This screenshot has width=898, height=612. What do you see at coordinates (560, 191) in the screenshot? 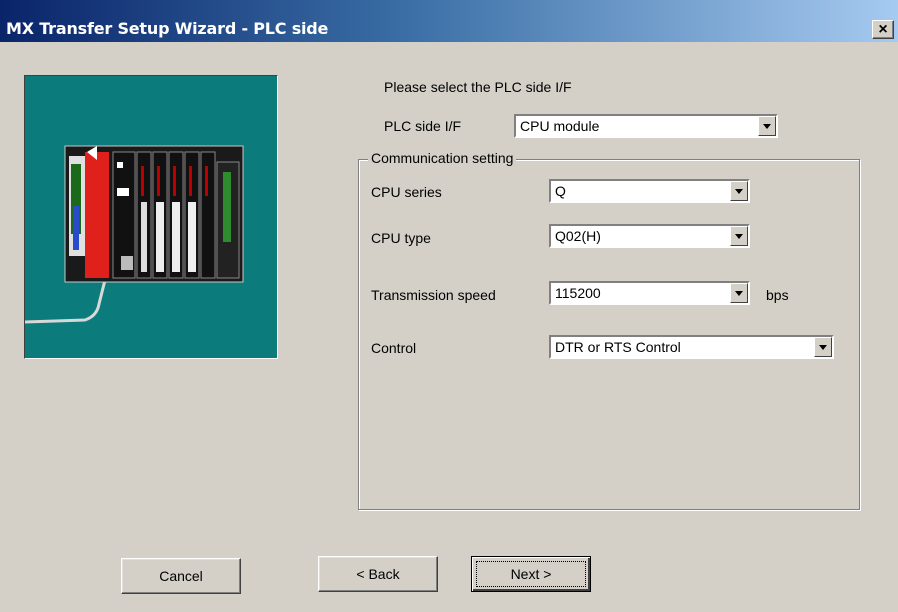
I see `cpu-series-value: Q` at bounding box center [560, 191].